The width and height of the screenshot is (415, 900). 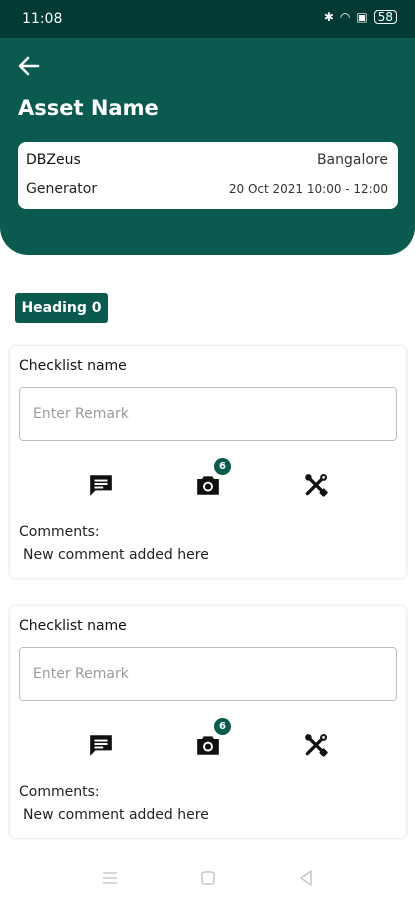 What do you see at coordinates (207, 19) in the screenshot?
I see `status-bar: 11:08 ✱ ◠ ▣ 58` at bounding box center [207, 19].